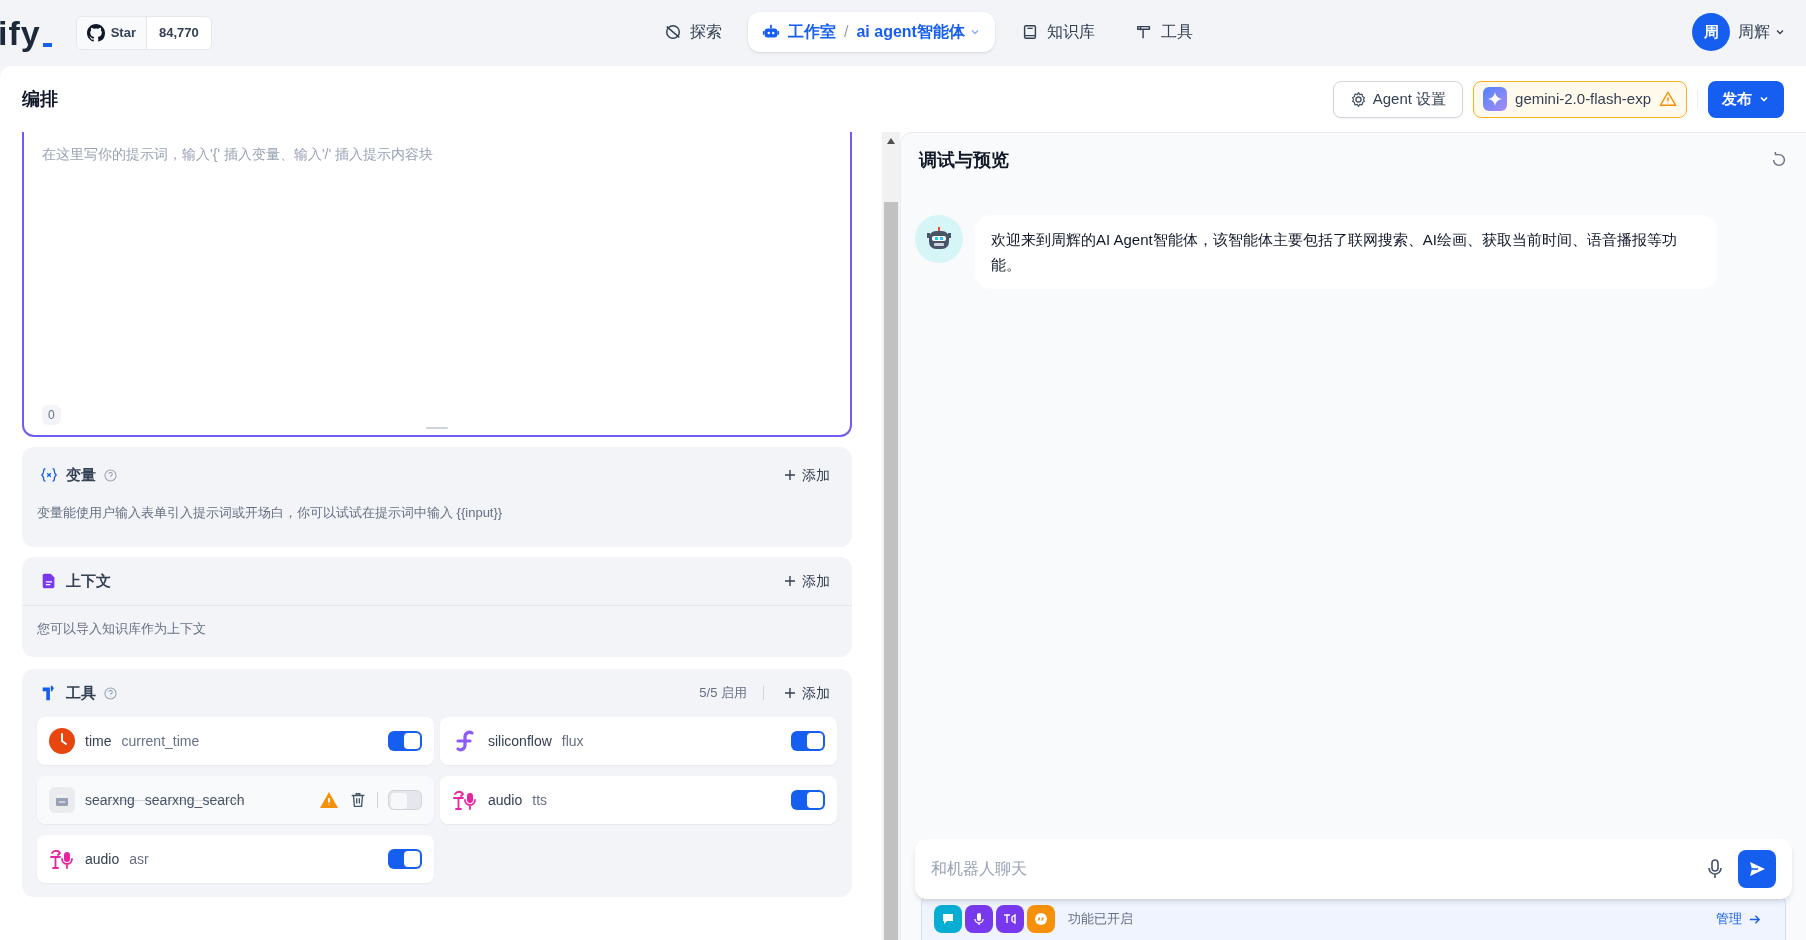 This screenshot has height=940, width=1806. What do you see at coordinates (572, 741) in the screenshot?
I see `tool-name: flux` at bounding box center [572, 741].